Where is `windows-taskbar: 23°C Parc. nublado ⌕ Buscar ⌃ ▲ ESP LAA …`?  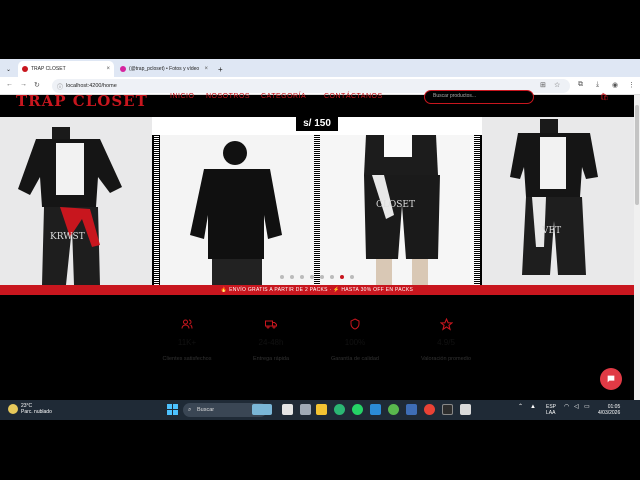 windows-taskbar: 23°C Parc. nublado ⌕ Buscar ⌃ ▲ ESP LAA … is located at coordinates (320, 410).